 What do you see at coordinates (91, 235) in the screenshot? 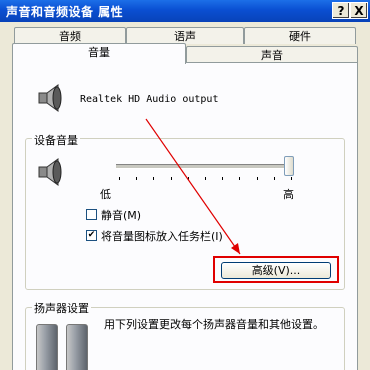
I see `tray-icon-checkbox: ✔` at bounding box center [91, 235].